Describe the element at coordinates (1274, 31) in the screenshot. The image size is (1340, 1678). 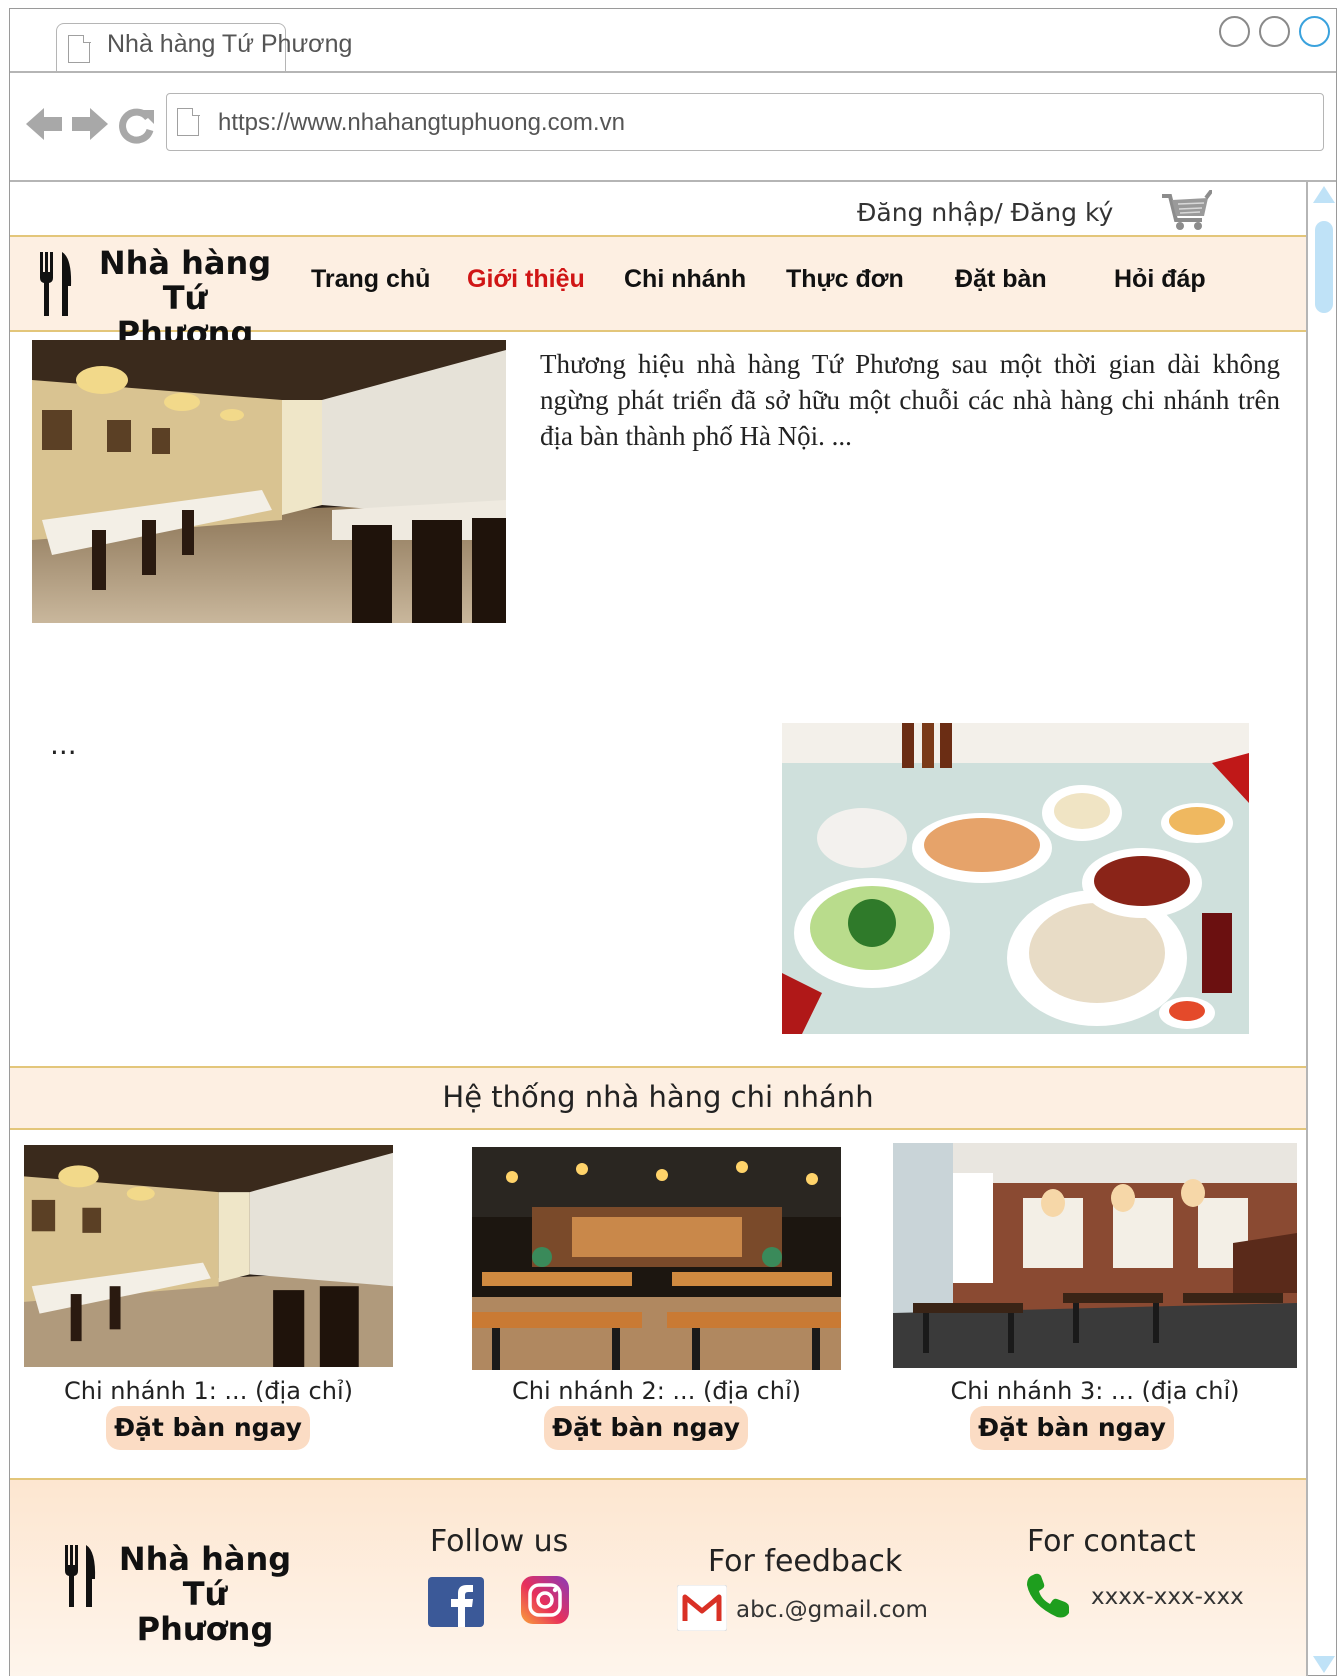
I see `maximize-button` at that location.